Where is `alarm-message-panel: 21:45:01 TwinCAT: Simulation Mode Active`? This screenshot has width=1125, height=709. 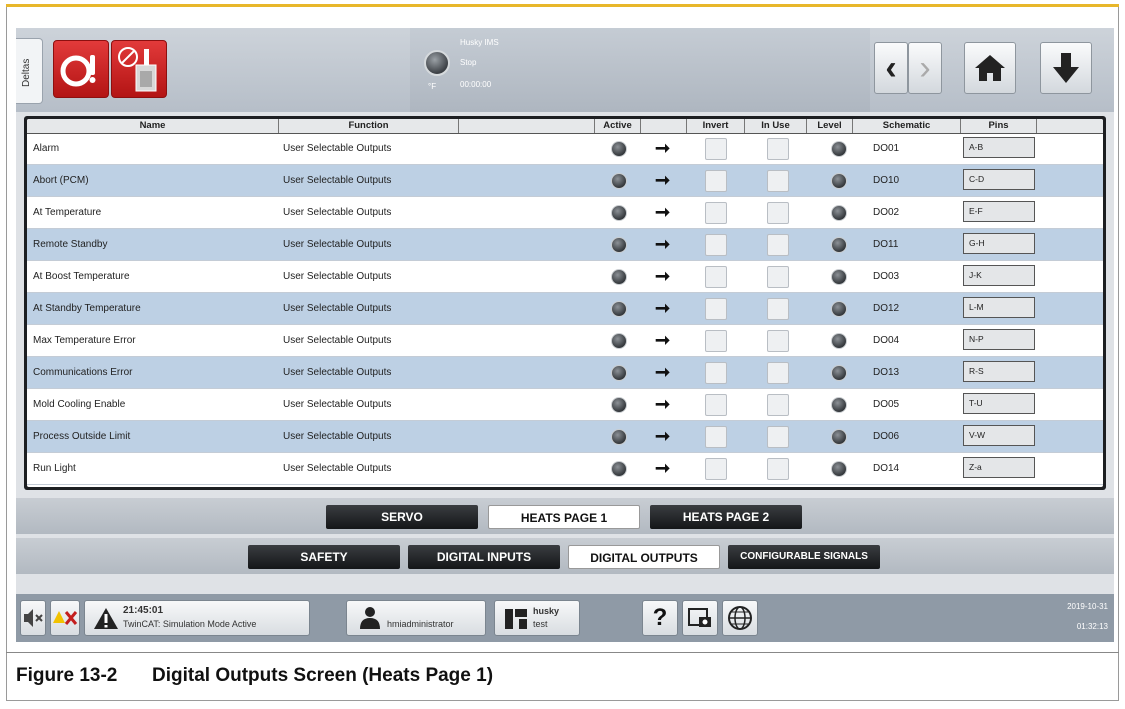
alarm-message-panel: 21:45:01 TwinCAT: Simulation Mode Active is located at coordinates (197, 618).